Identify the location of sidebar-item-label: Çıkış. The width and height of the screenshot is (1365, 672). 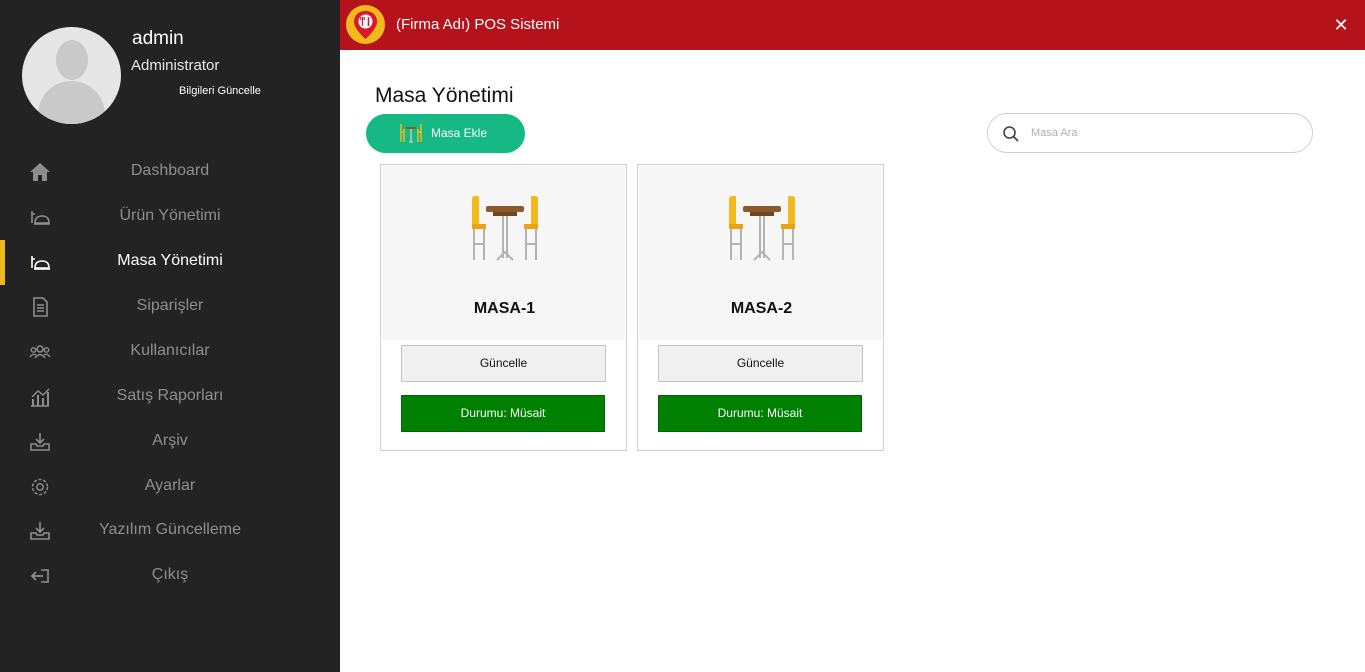
(170, 574).